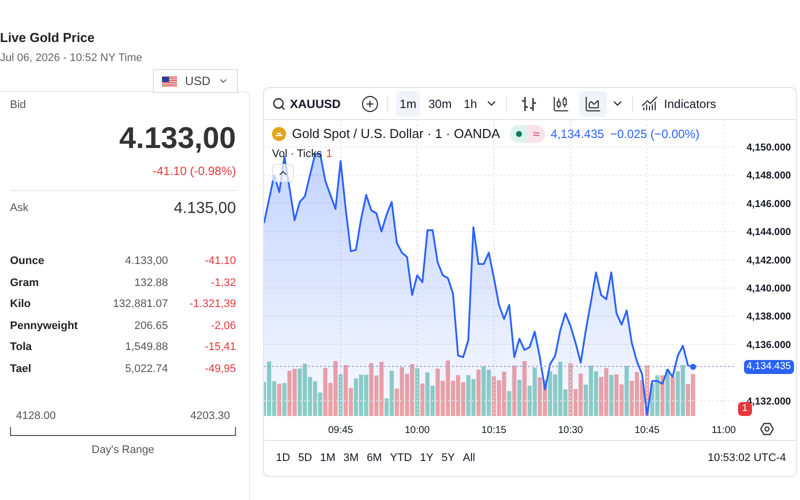 The image size is (800, 500). I want to click on unit-change: -49,95, so click(220, 369).